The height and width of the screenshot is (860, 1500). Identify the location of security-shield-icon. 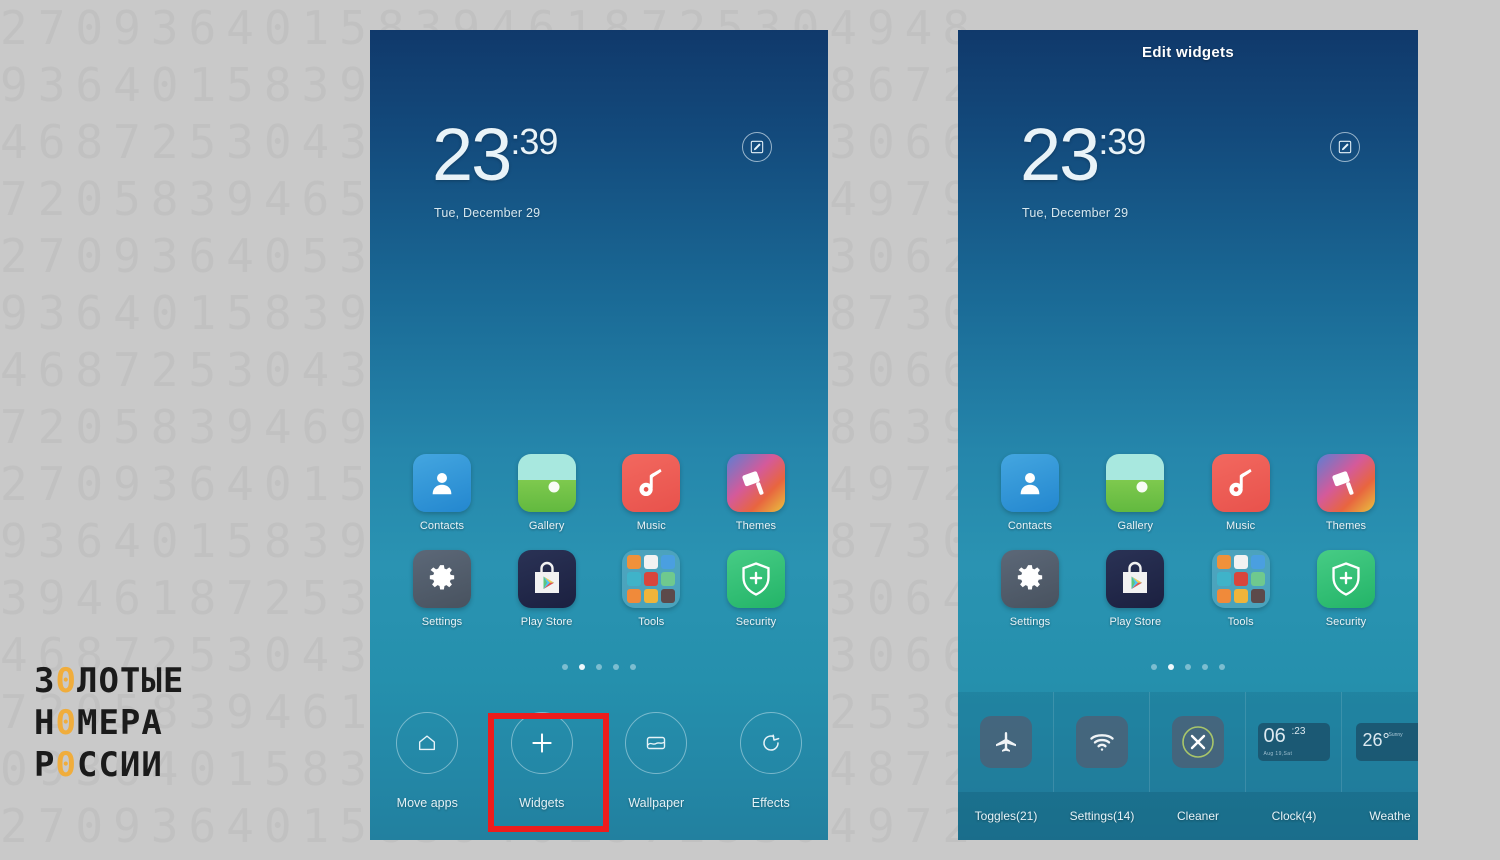
(755, 579).